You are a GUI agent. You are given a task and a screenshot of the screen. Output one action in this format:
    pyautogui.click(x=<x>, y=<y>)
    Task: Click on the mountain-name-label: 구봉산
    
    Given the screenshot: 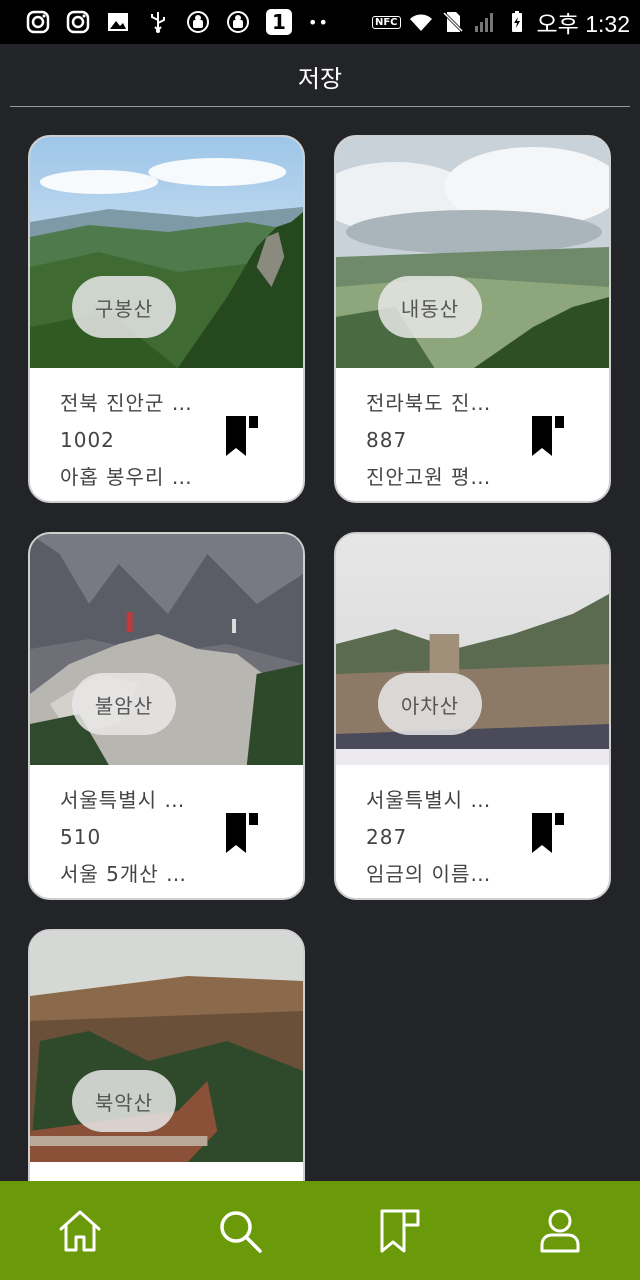 What is the action you would take?
    pyautogui.click(x=124, y=307)
    